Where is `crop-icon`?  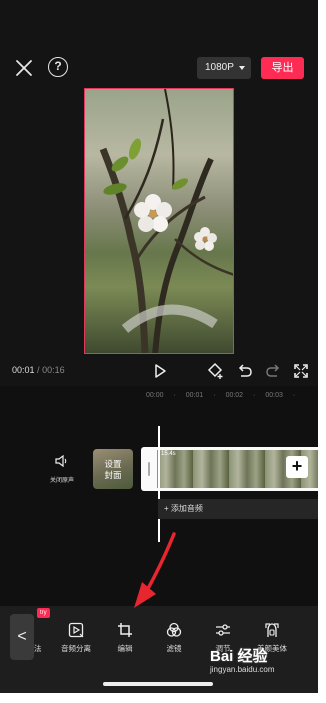 crop-icon is located at coordinates (125, 630).